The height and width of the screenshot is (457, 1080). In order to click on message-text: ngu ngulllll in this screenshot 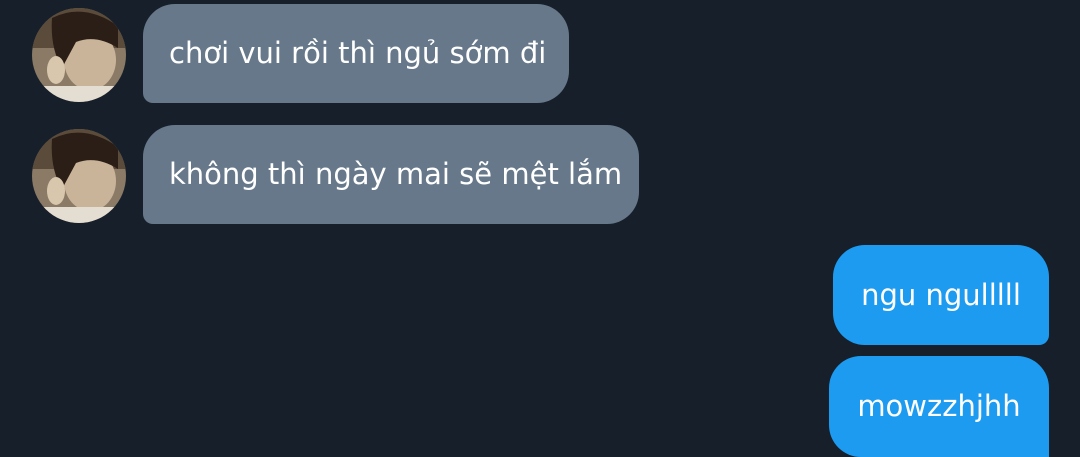, I will do `click(941, 294)`.